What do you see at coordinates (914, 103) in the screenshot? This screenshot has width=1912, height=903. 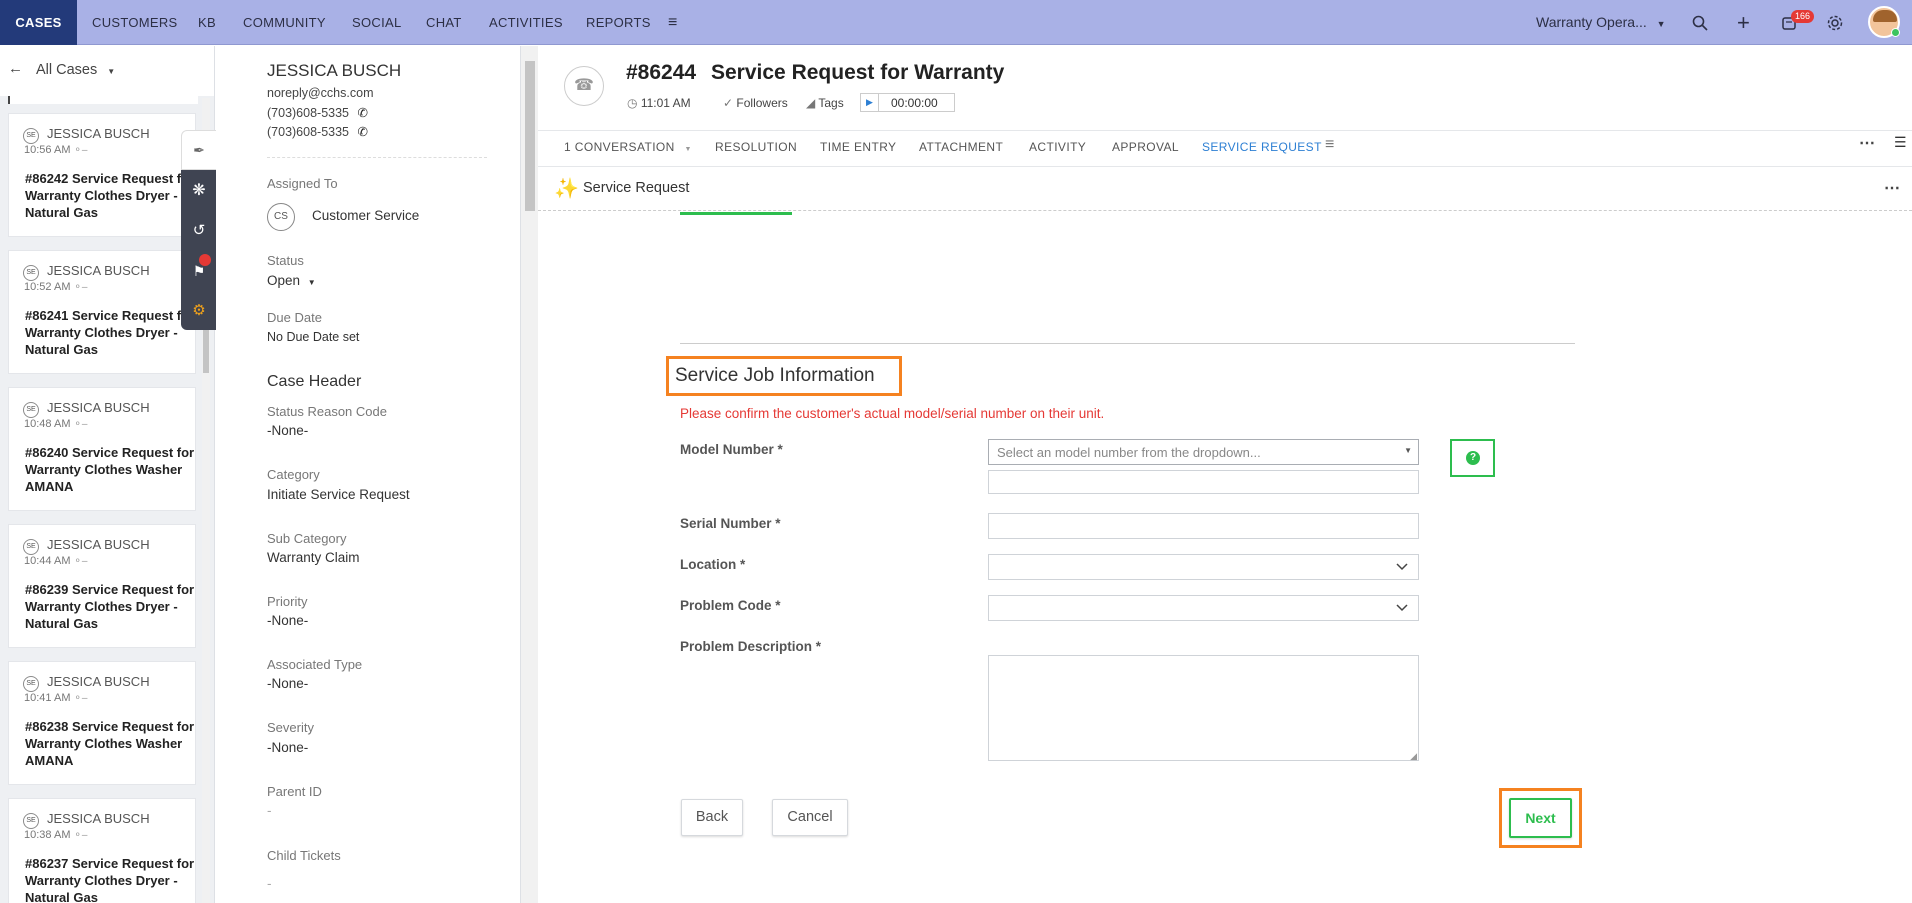 I see `timer-value: 00:00:00` at bounding box center [914, 103].